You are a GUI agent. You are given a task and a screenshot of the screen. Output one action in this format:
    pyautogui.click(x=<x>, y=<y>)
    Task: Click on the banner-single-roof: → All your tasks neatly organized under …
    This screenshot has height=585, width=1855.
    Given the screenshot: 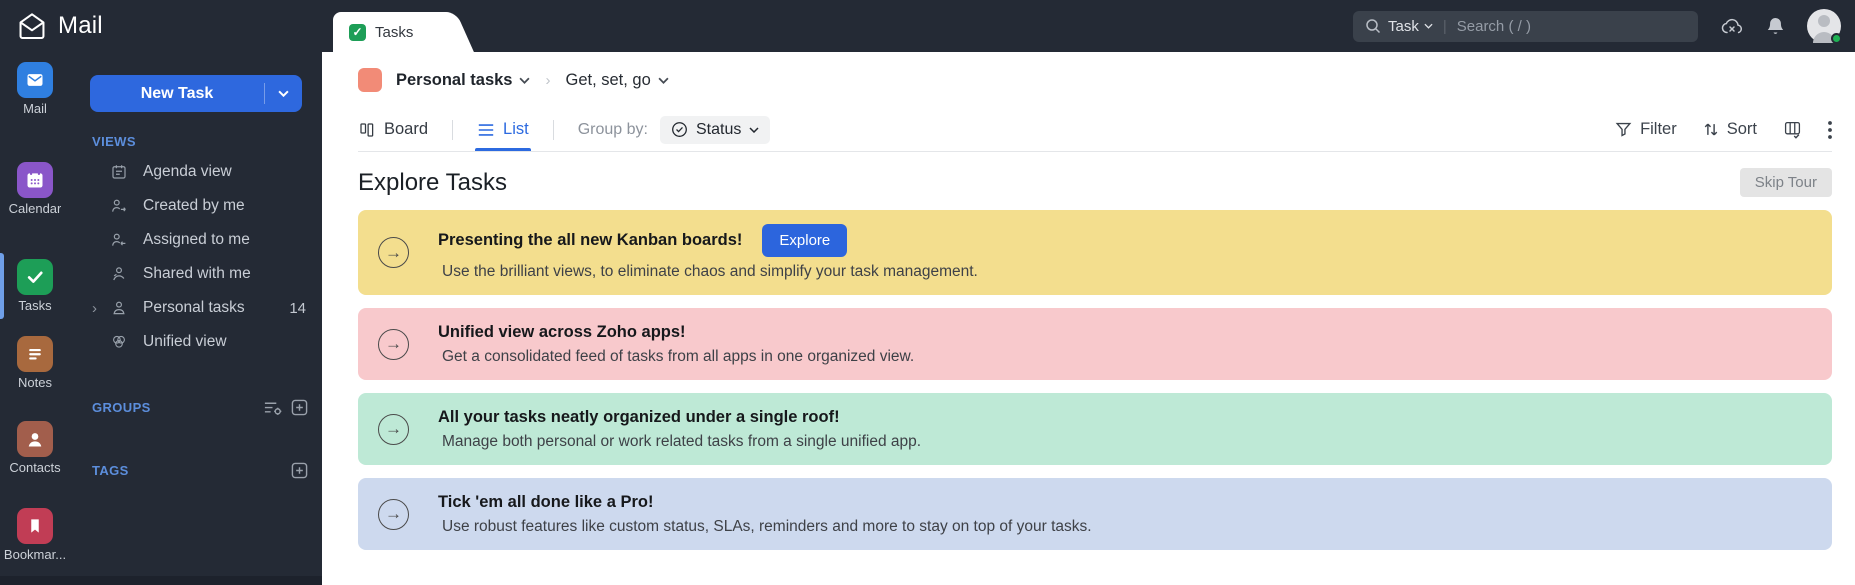 What is the action you would take?
    pyautogui.click(x=1095, y=429)
    